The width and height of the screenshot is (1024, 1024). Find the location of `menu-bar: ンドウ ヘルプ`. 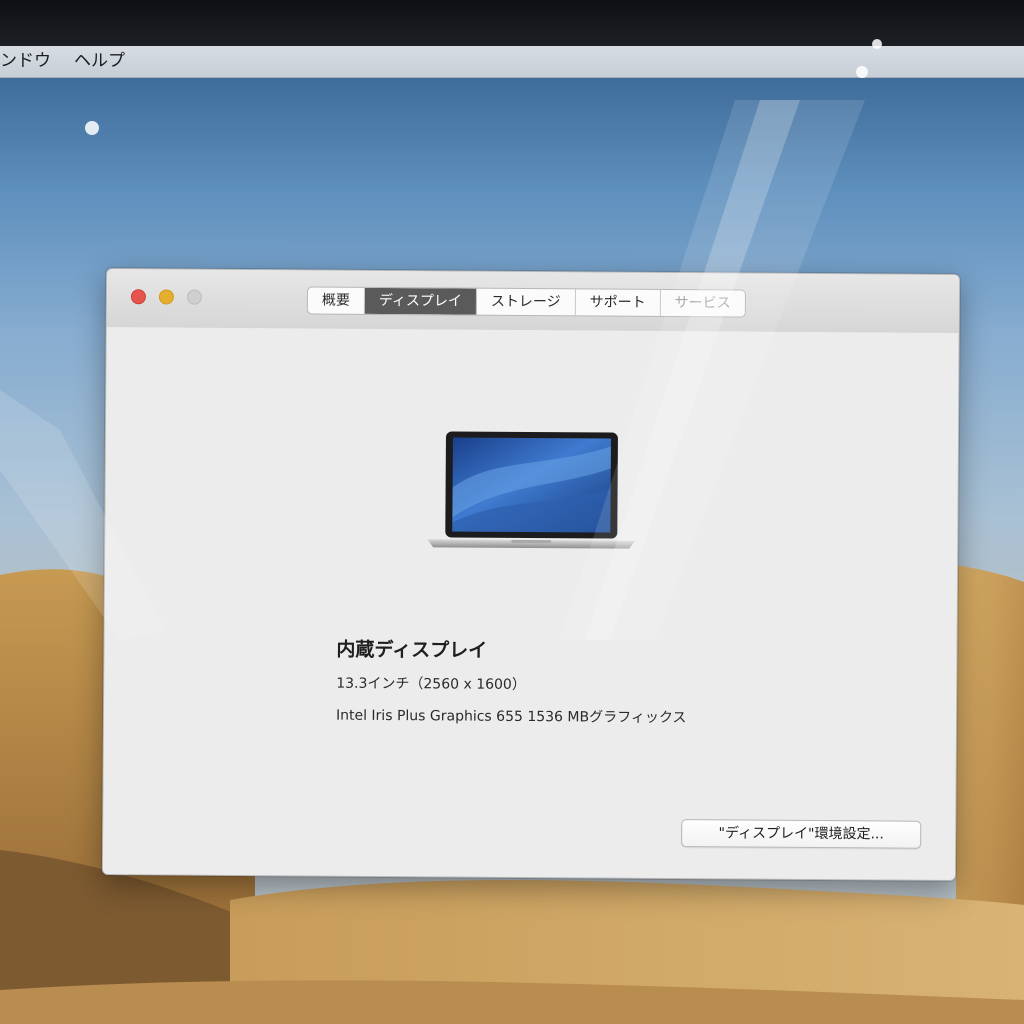

menu-bar: ンドウ ヘルプ is located at coordinates (512, 62).